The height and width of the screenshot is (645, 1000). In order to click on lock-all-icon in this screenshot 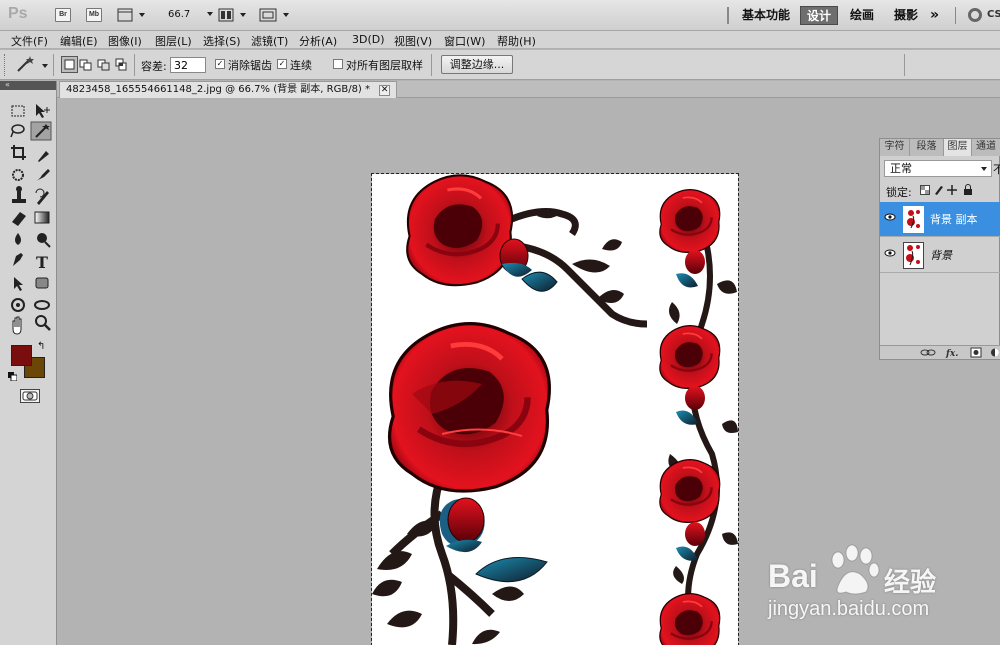, I will do `click(968, 190)`.